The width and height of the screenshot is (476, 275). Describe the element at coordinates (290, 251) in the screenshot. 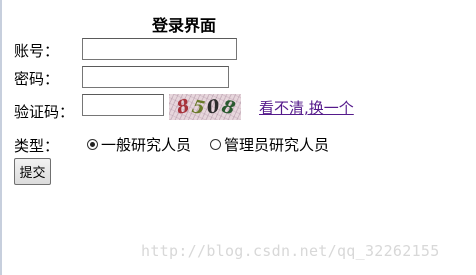

I see `watermark-text: http://blog.csdn.net/qq_32262155` at that location.